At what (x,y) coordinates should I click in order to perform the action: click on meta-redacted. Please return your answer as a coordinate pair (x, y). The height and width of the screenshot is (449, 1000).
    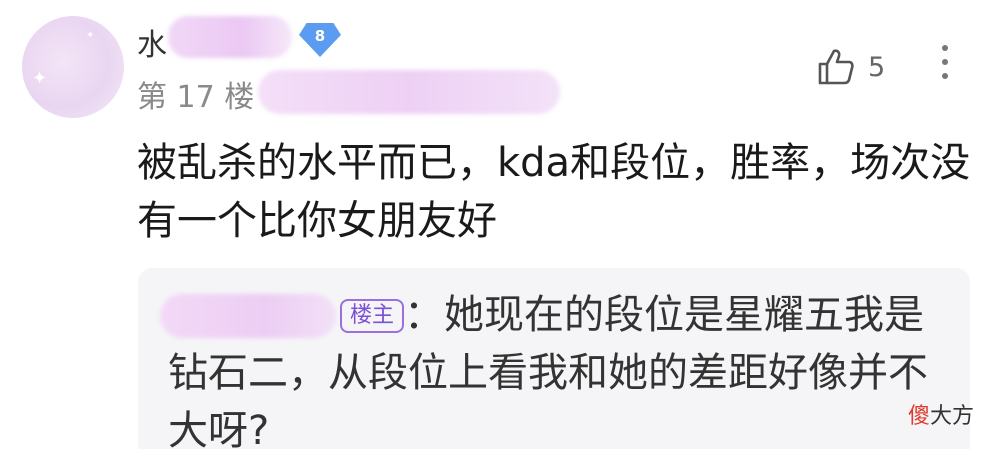
    Looking at the image, I should click on (409, 92).